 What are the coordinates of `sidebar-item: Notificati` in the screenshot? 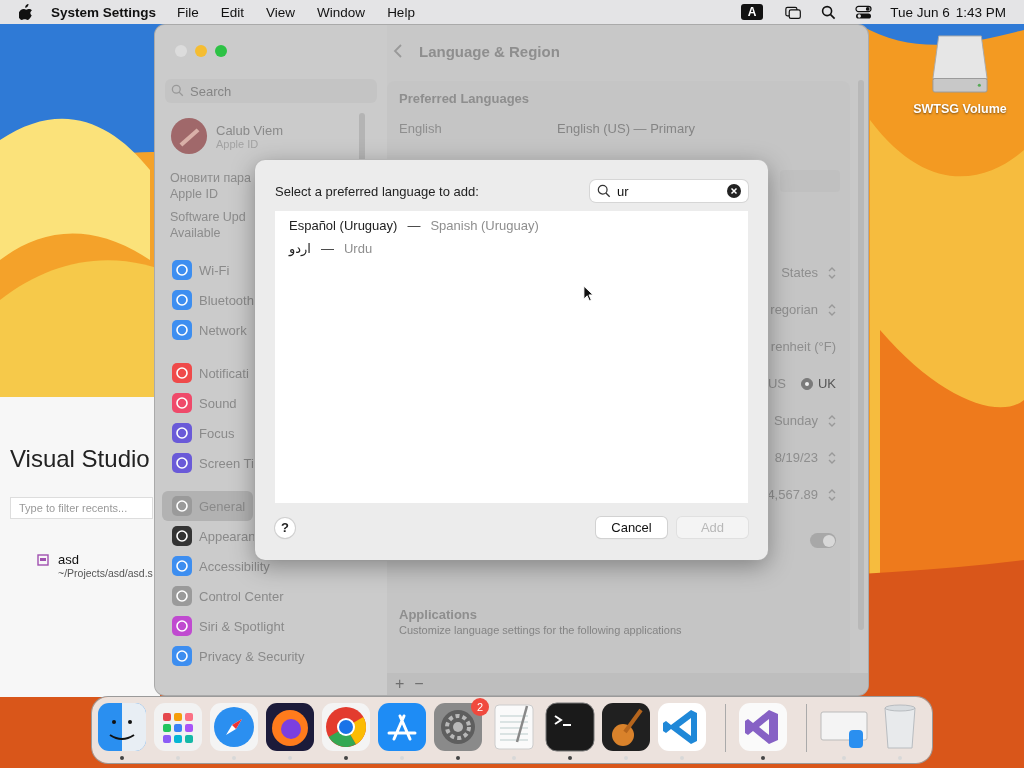 It's located at (209, 373).